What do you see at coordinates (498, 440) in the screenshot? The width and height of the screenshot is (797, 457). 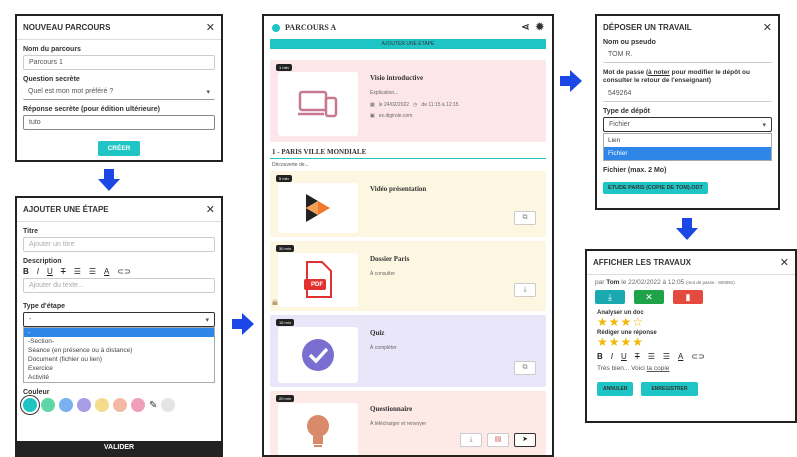 I see `inbox-icon: ▤` at bounding box center [498, 440].